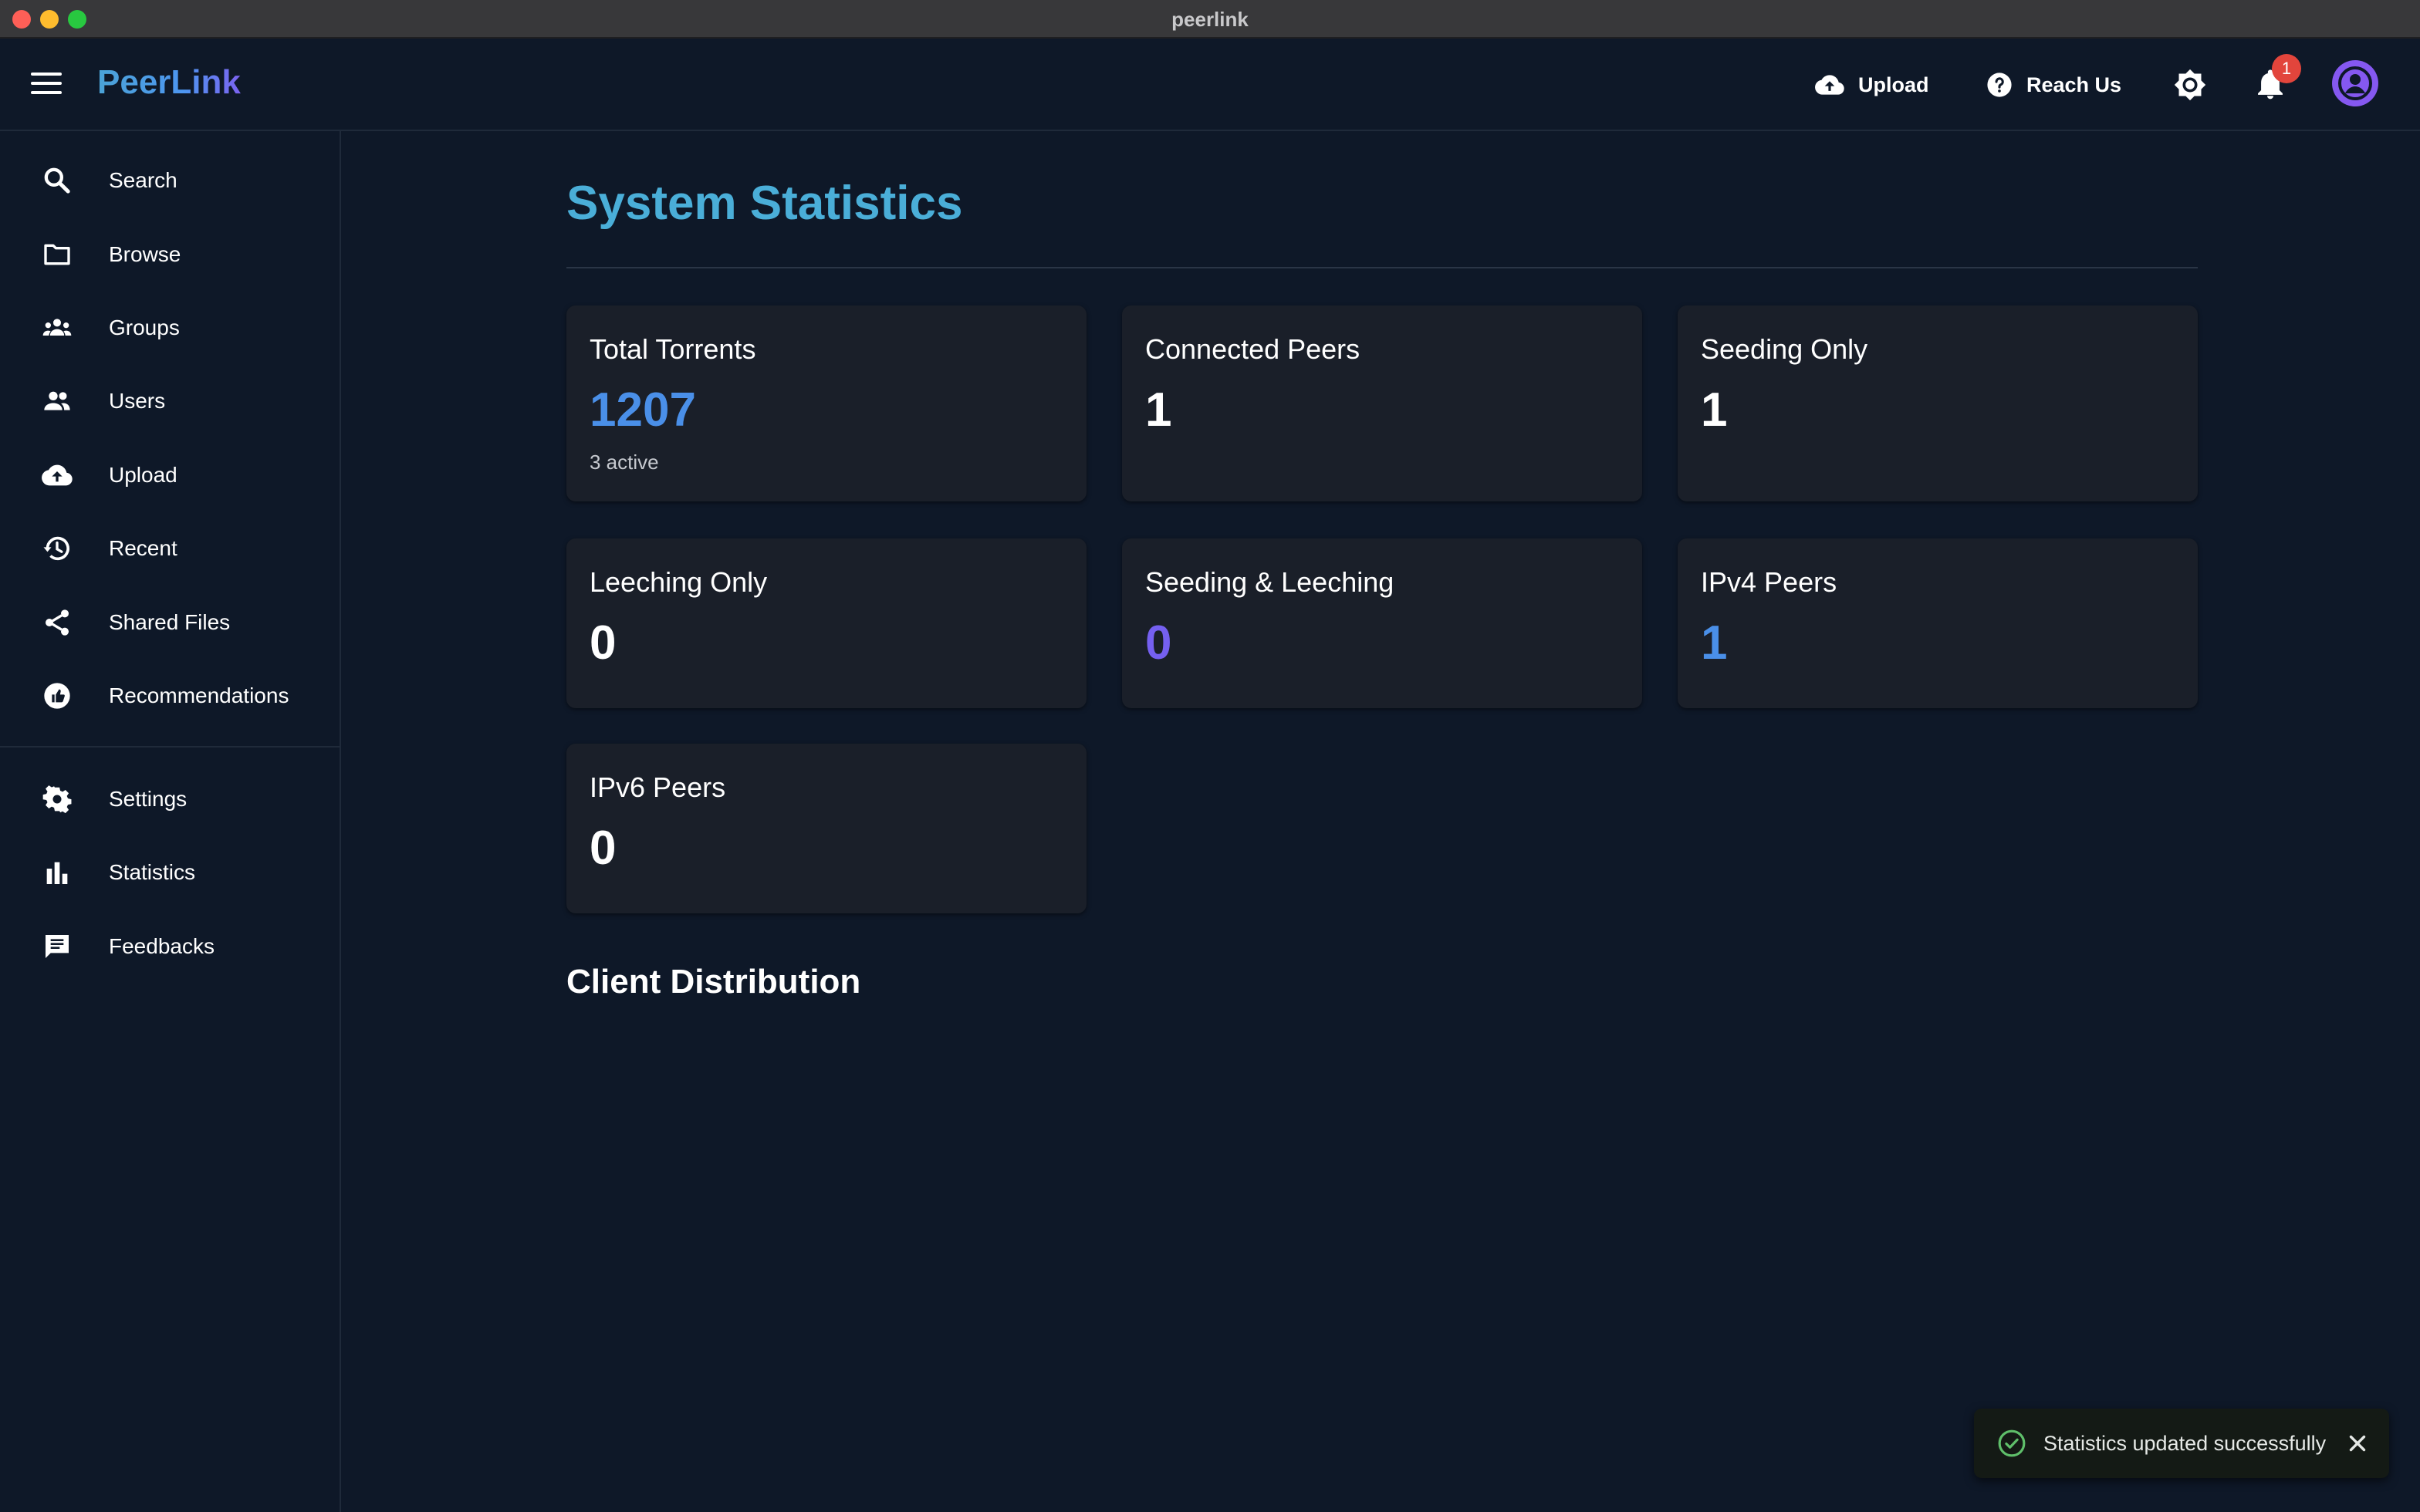  What do you see at coordinates (46, 85) in the screenshot?
I see `menu-icon` at bounding box center [46, 85].